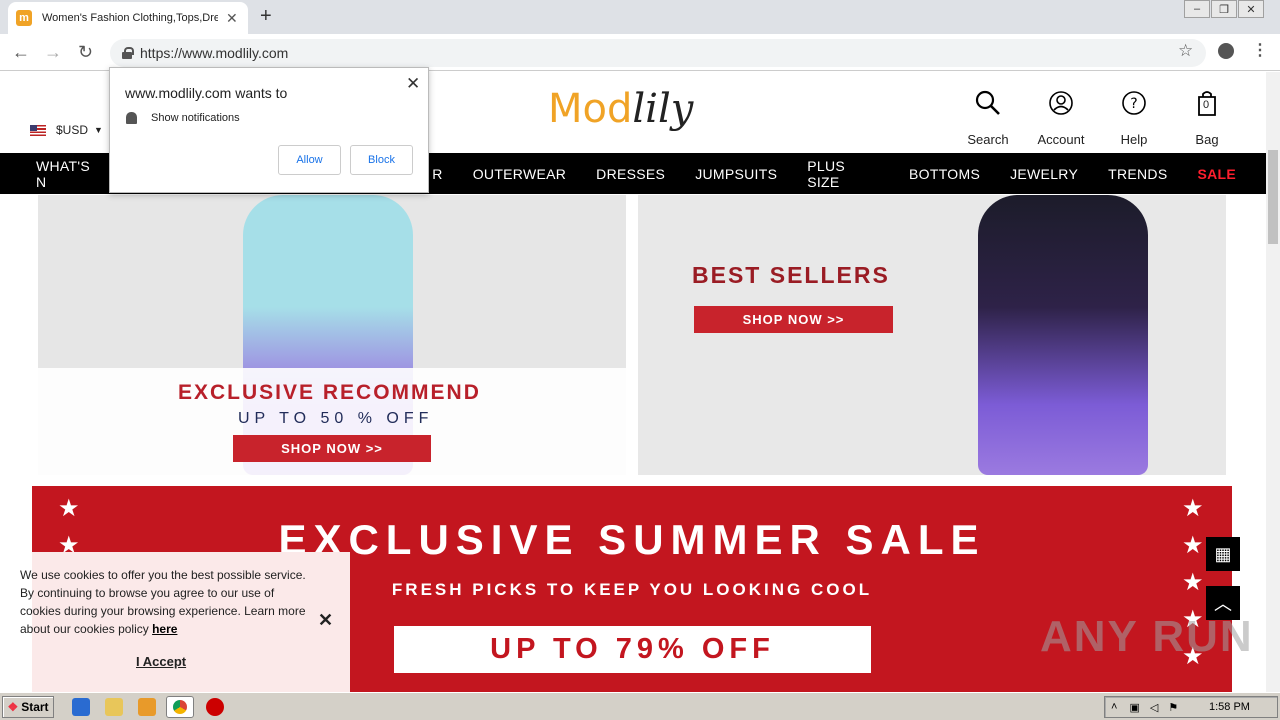  Describe the element at coordinates (1137, 174) in the screenshot. I see `nav-trends: TRENDS` at that location.